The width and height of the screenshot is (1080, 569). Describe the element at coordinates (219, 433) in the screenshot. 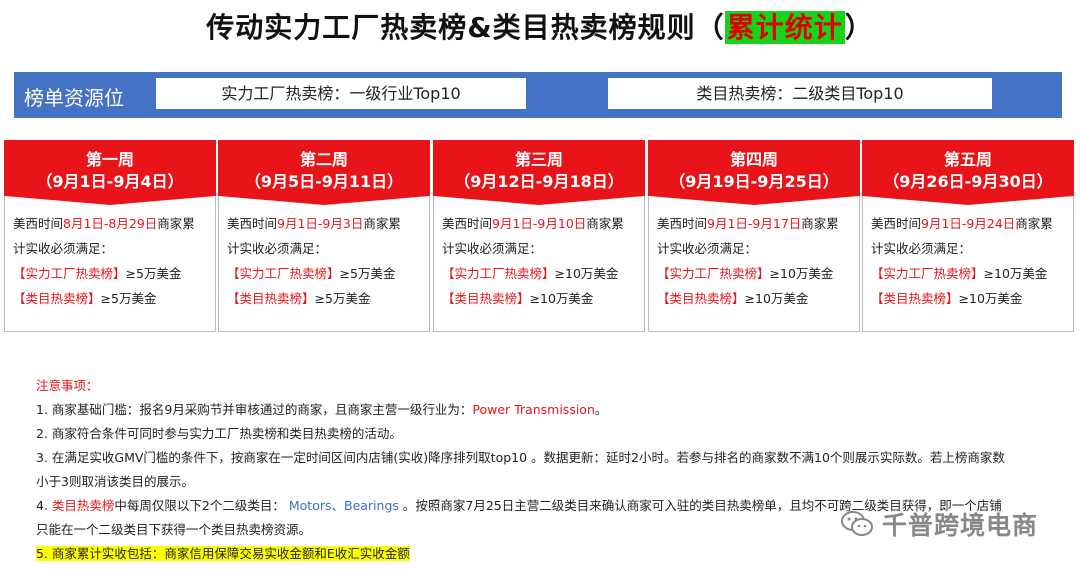

I see `note-2: 2. 商家符合条件可同时参与实力工厂热卖榜和类目热卖榜的活动。` at that location.